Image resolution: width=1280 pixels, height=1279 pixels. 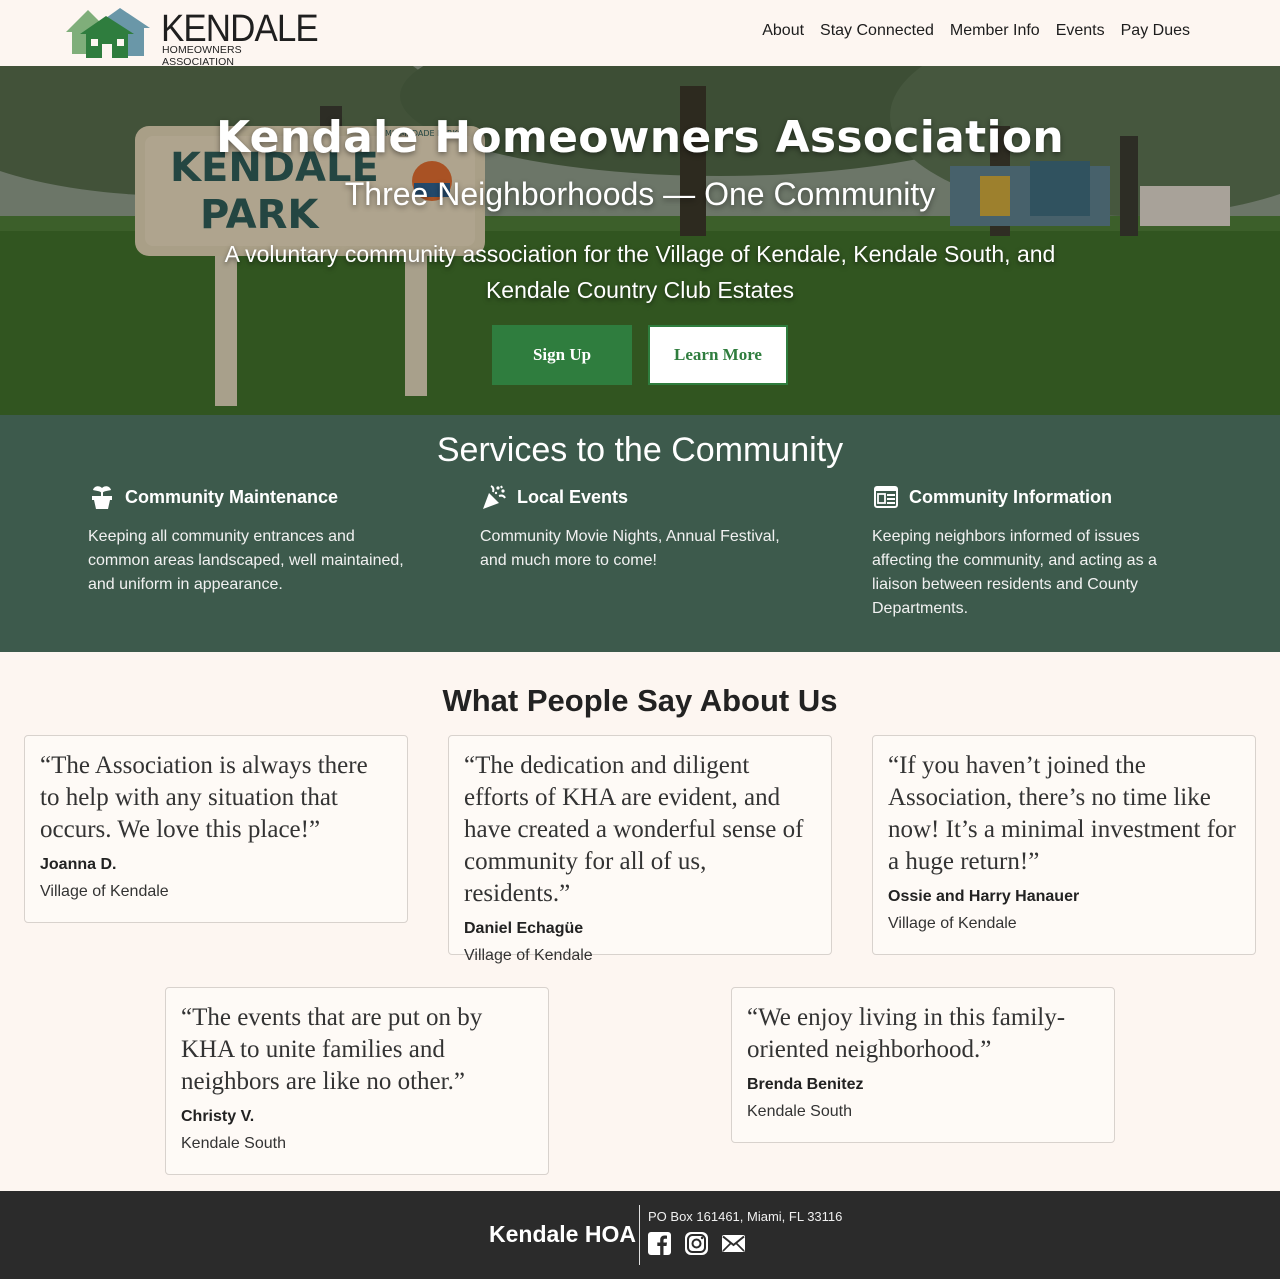 I want to click on houses-logo-icon, so click(x=108, y=33).